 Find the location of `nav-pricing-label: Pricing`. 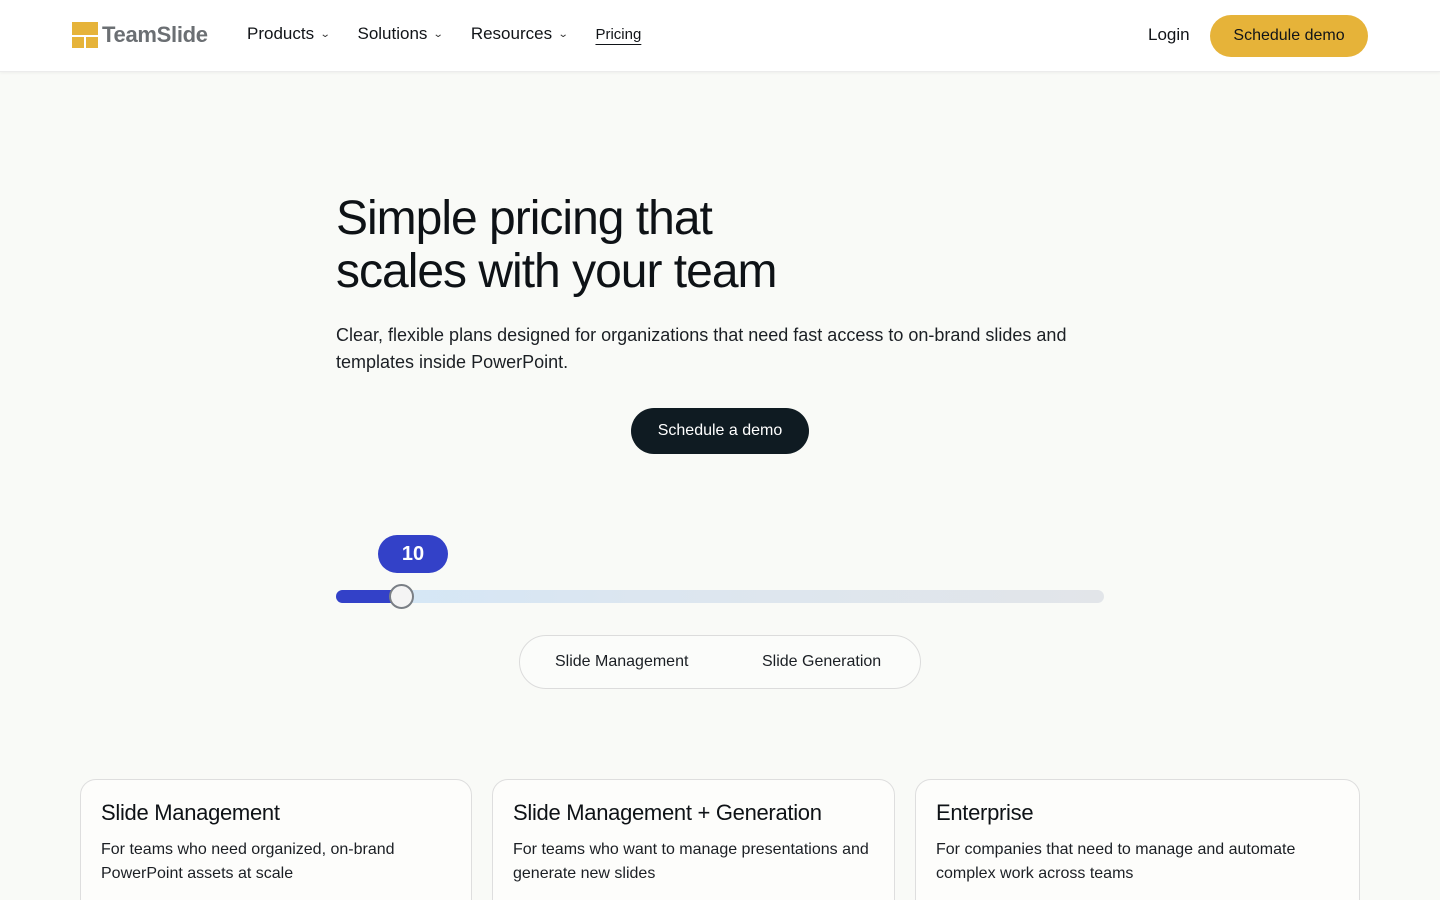

nav-pricing-label: Pricing is located at coordinates (618, 34).